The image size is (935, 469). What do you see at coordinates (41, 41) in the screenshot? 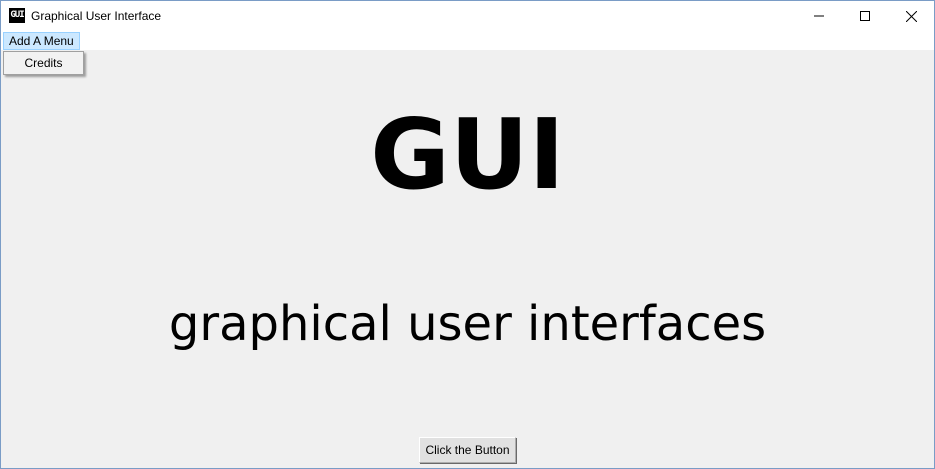
I see `menu-add-a-menu: Add A Menu` at bounding box center [41, 41].